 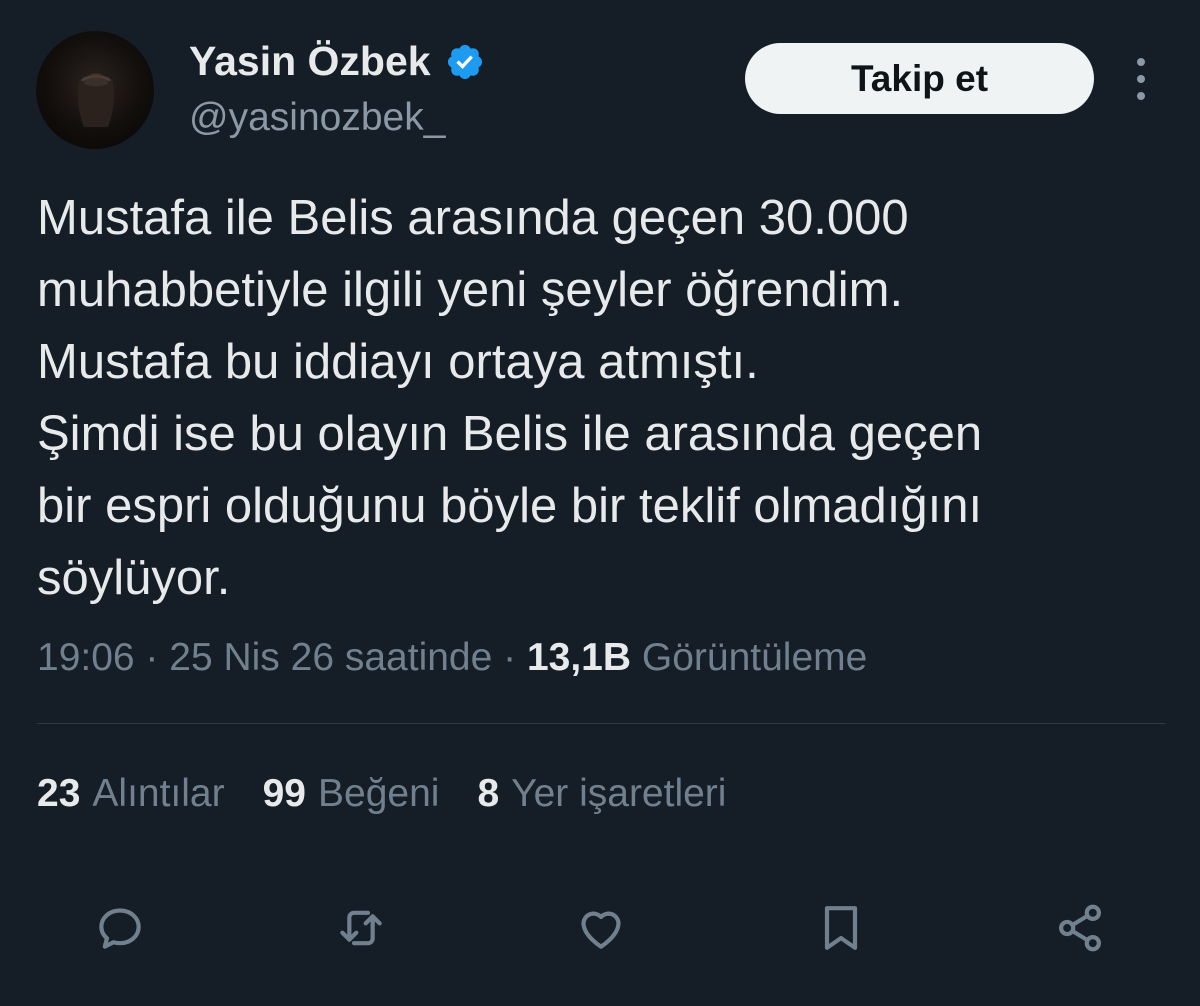 I want to click on reply-icon, so click(x=120, y=928).